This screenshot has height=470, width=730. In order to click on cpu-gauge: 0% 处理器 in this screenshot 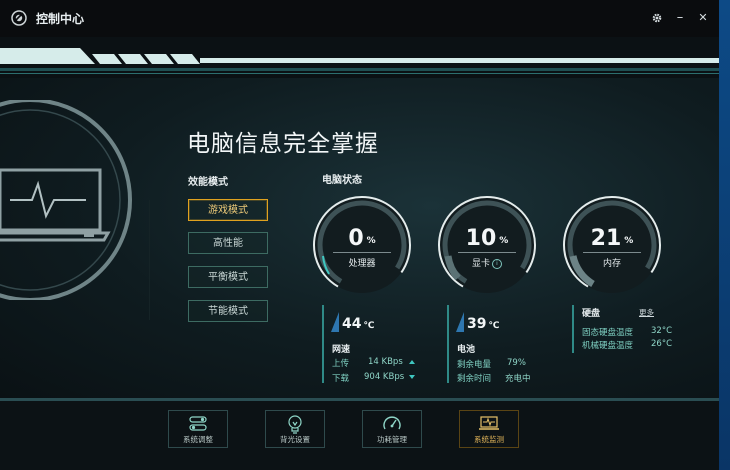, I will do `click(362, 245)`.